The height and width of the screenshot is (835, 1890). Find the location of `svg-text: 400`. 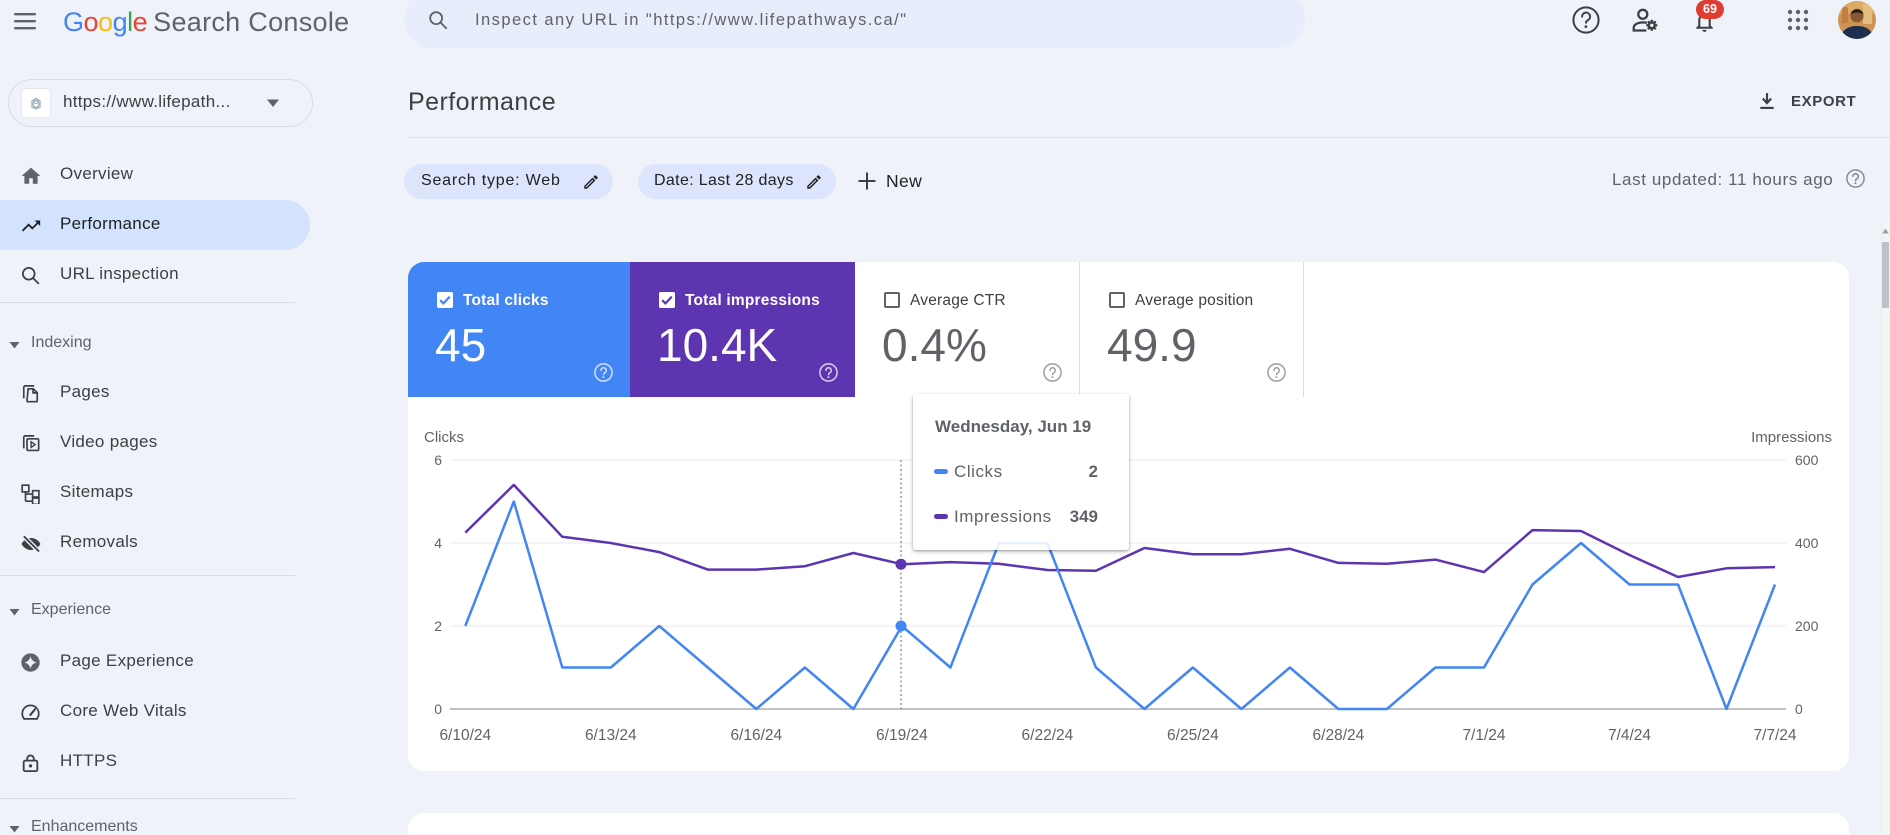

svg-text: 400 is located at coordinates (1807, 543).